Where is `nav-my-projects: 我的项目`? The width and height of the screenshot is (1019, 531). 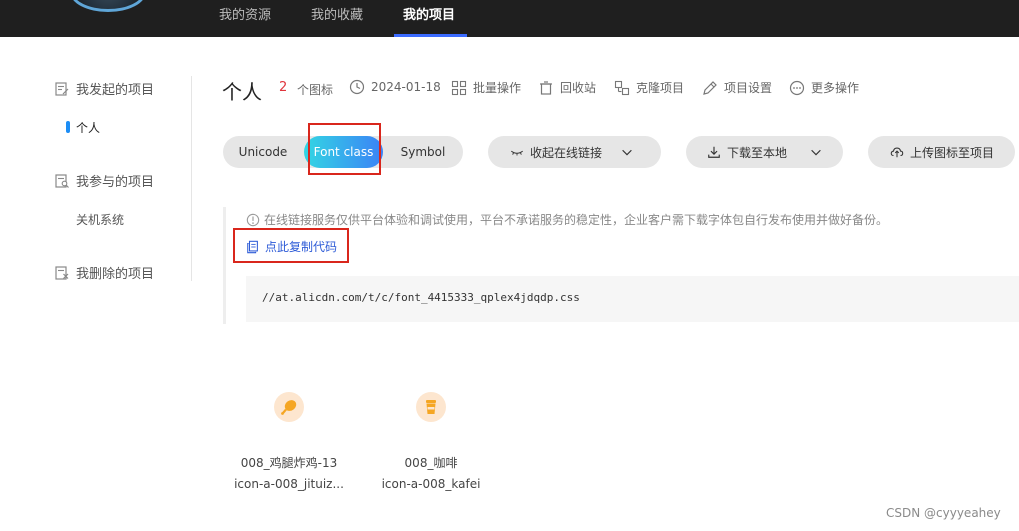
nav-my-projects: 我的项目 is located at coordinates (429, 13).